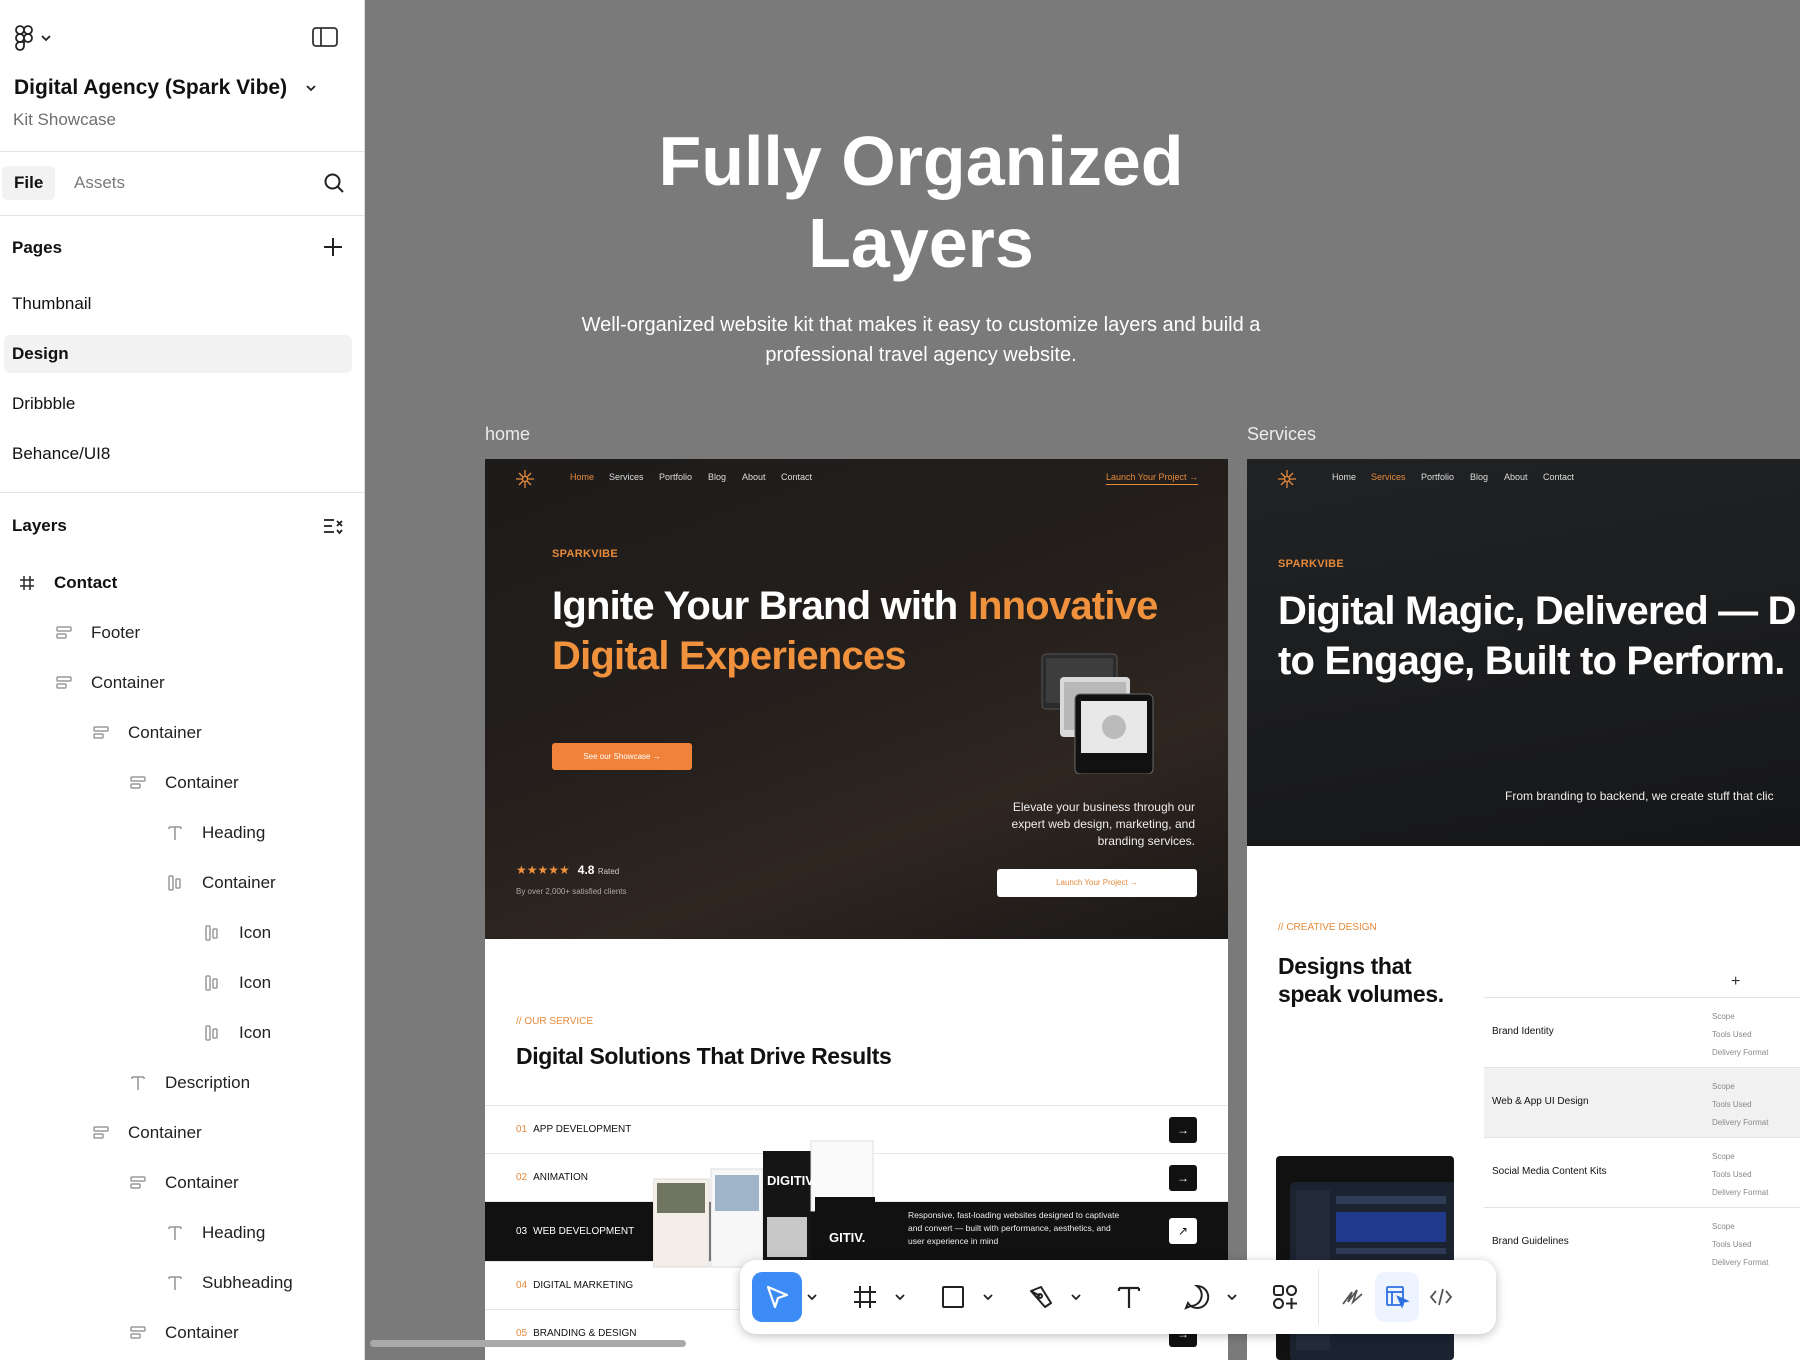 This screenshot has height=1360, width=1800. Describe the element at coordinates (865, 1297) in the screenshot. I see `frame-tool-button` at that location.